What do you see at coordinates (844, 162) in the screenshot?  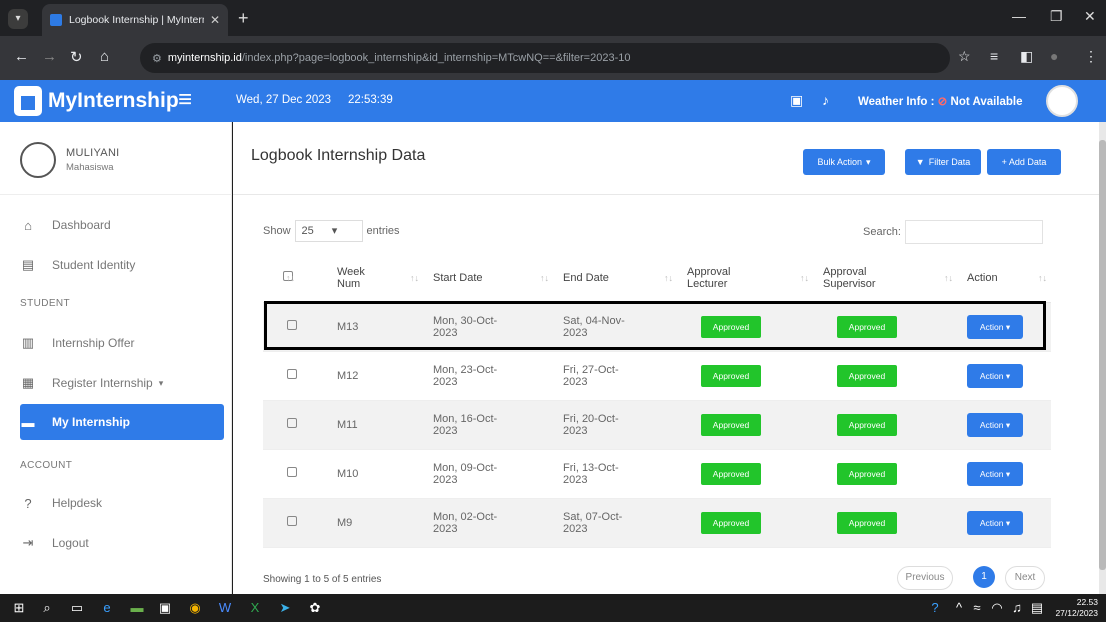 I see `bulk-action-button: Bulk Action ▾` at bounding box center [844, 162].